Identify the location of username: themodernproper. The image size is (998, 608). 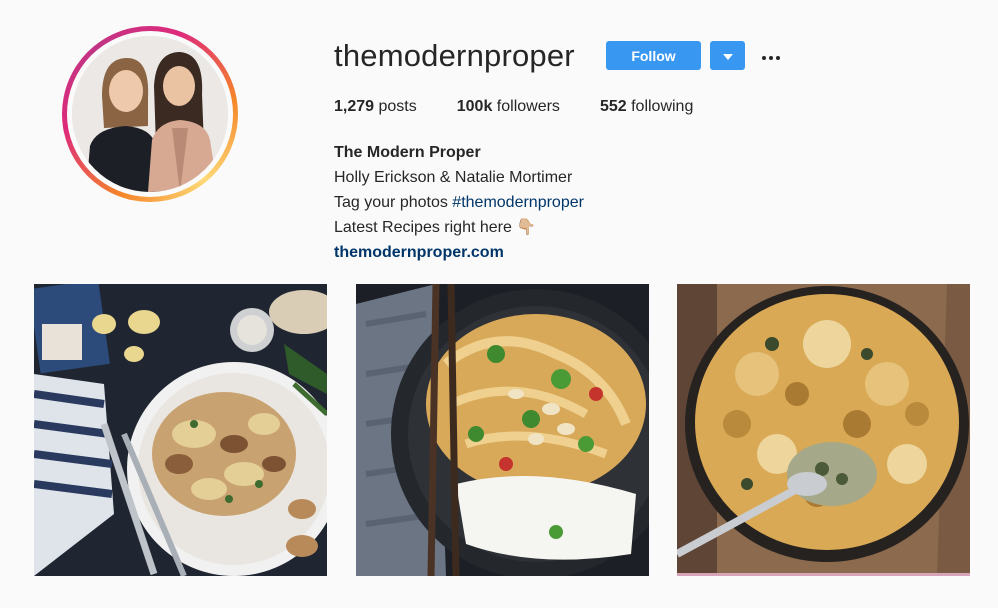
(454, 55).